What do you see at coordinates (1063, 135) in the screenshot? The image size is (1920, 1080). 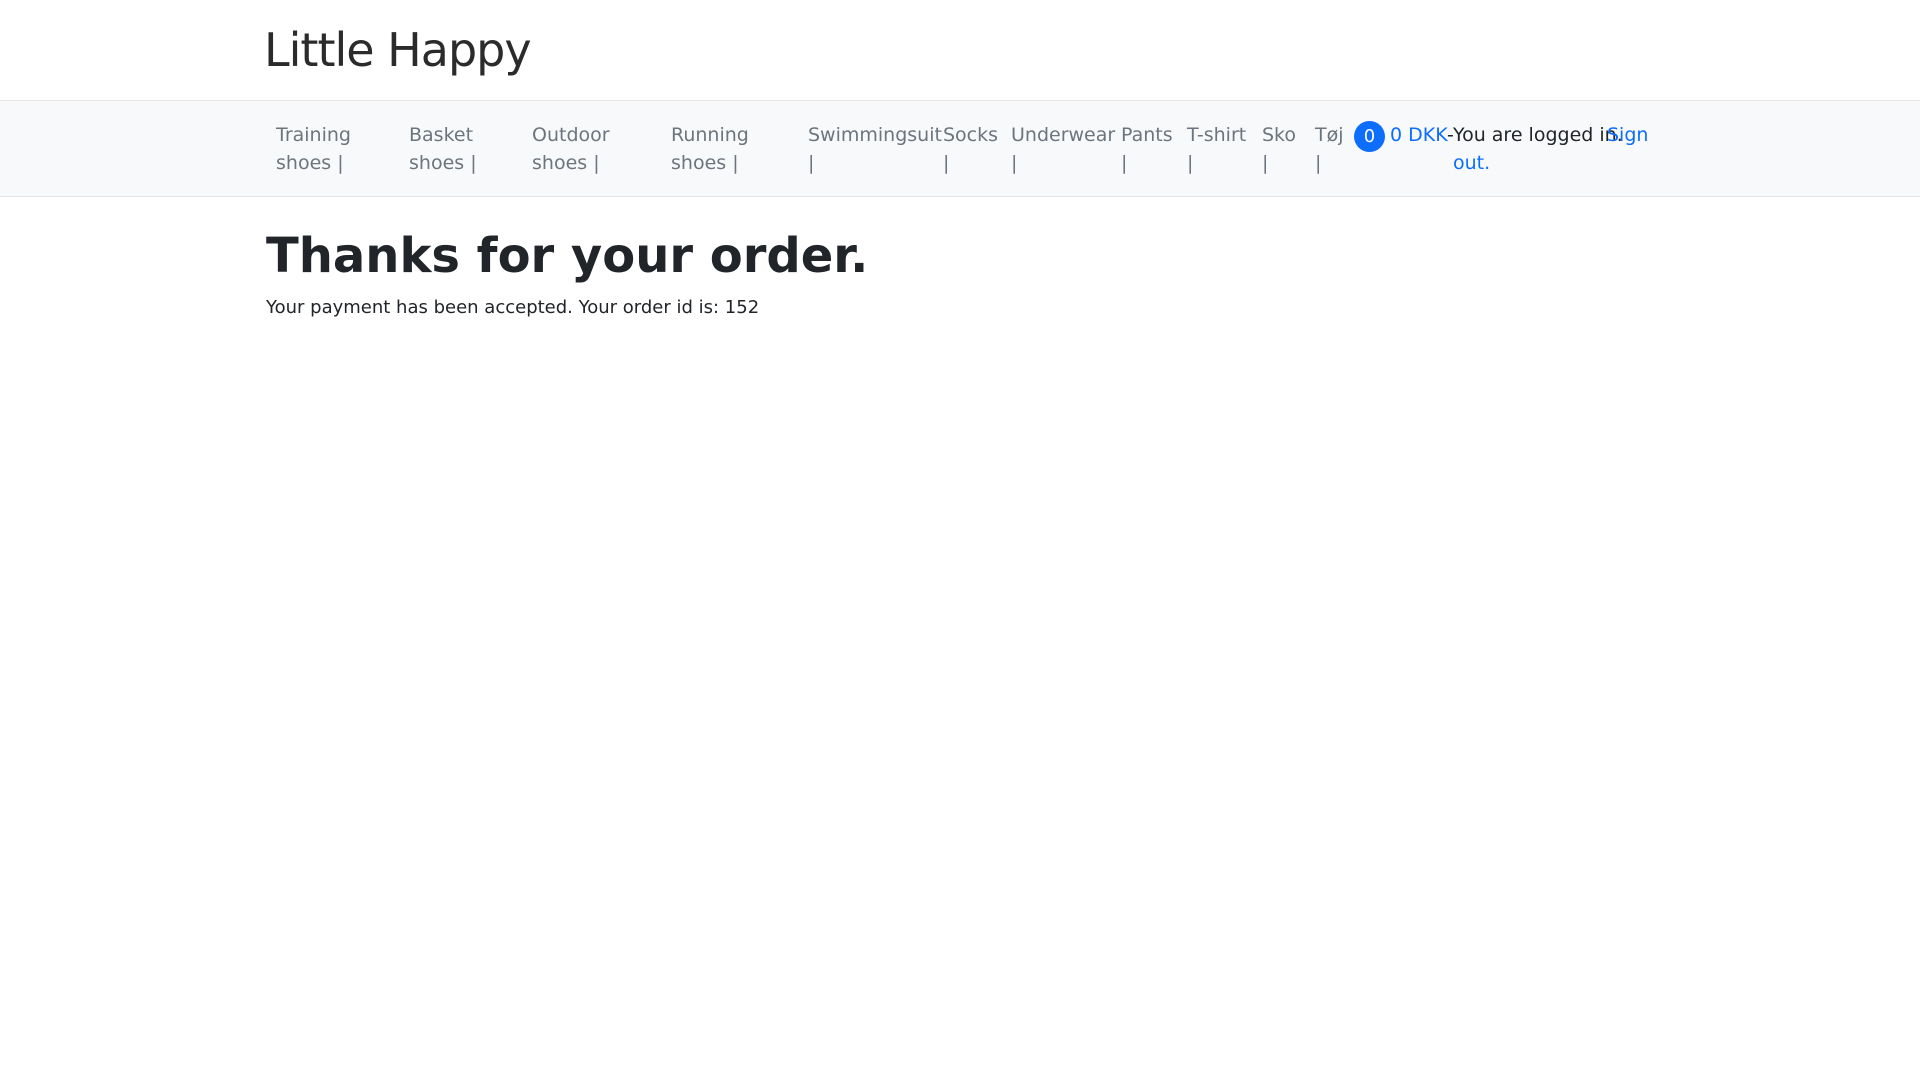 I see `nav-item-label: Underwear` at bounding box center [1063, 135].